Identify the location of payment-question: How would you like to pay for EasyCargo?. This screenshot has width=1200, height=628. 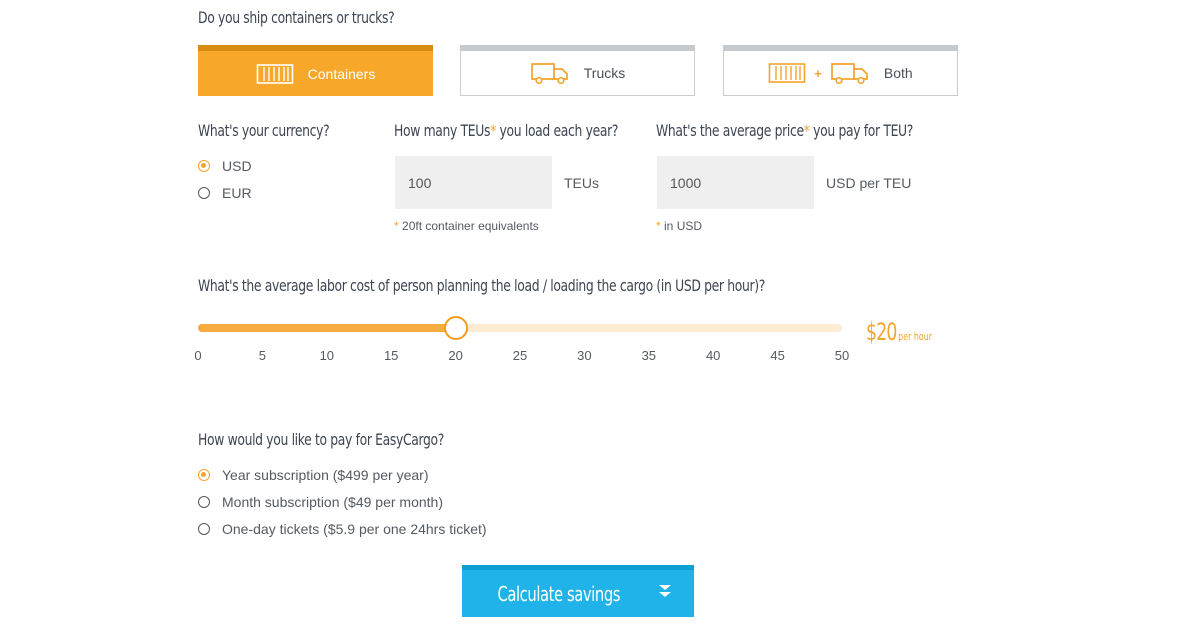
(321, 439).